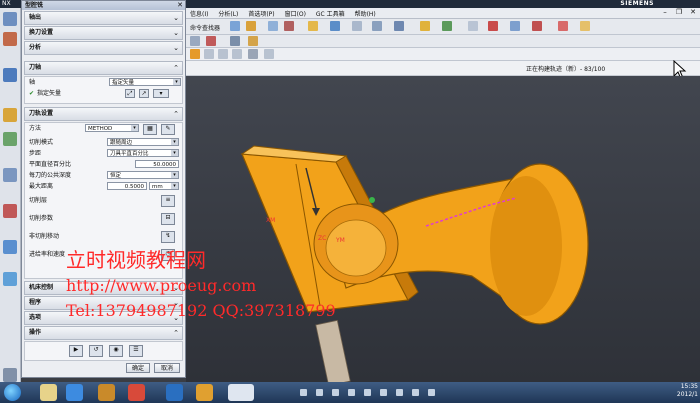  I want to click on roles-icon, so click(10, 279).